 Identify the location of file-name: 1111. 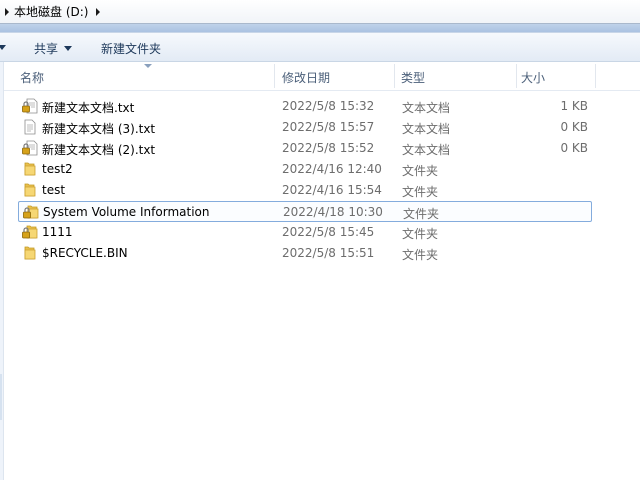
(57, 232).